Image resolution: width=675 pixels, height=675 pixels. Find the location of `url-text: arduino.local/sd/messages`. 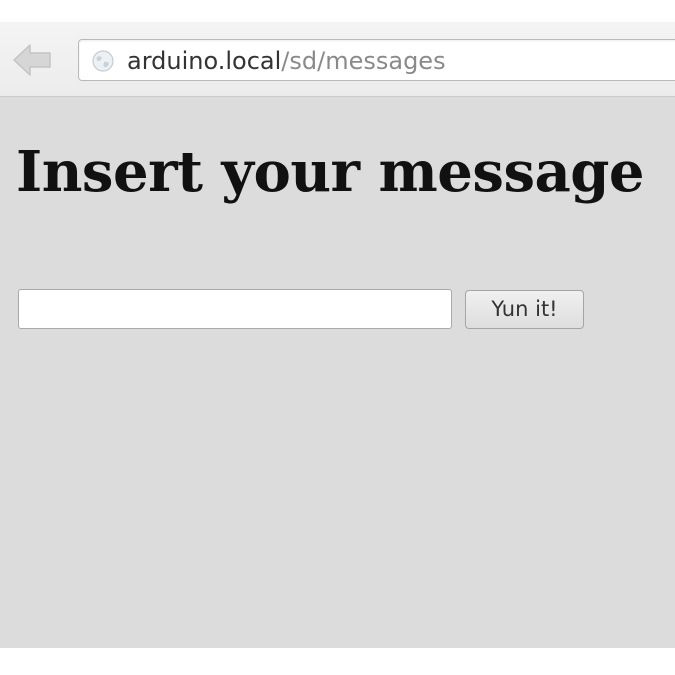

url-text: arduino.local/sd/messages is located at coordinates (286, 61).